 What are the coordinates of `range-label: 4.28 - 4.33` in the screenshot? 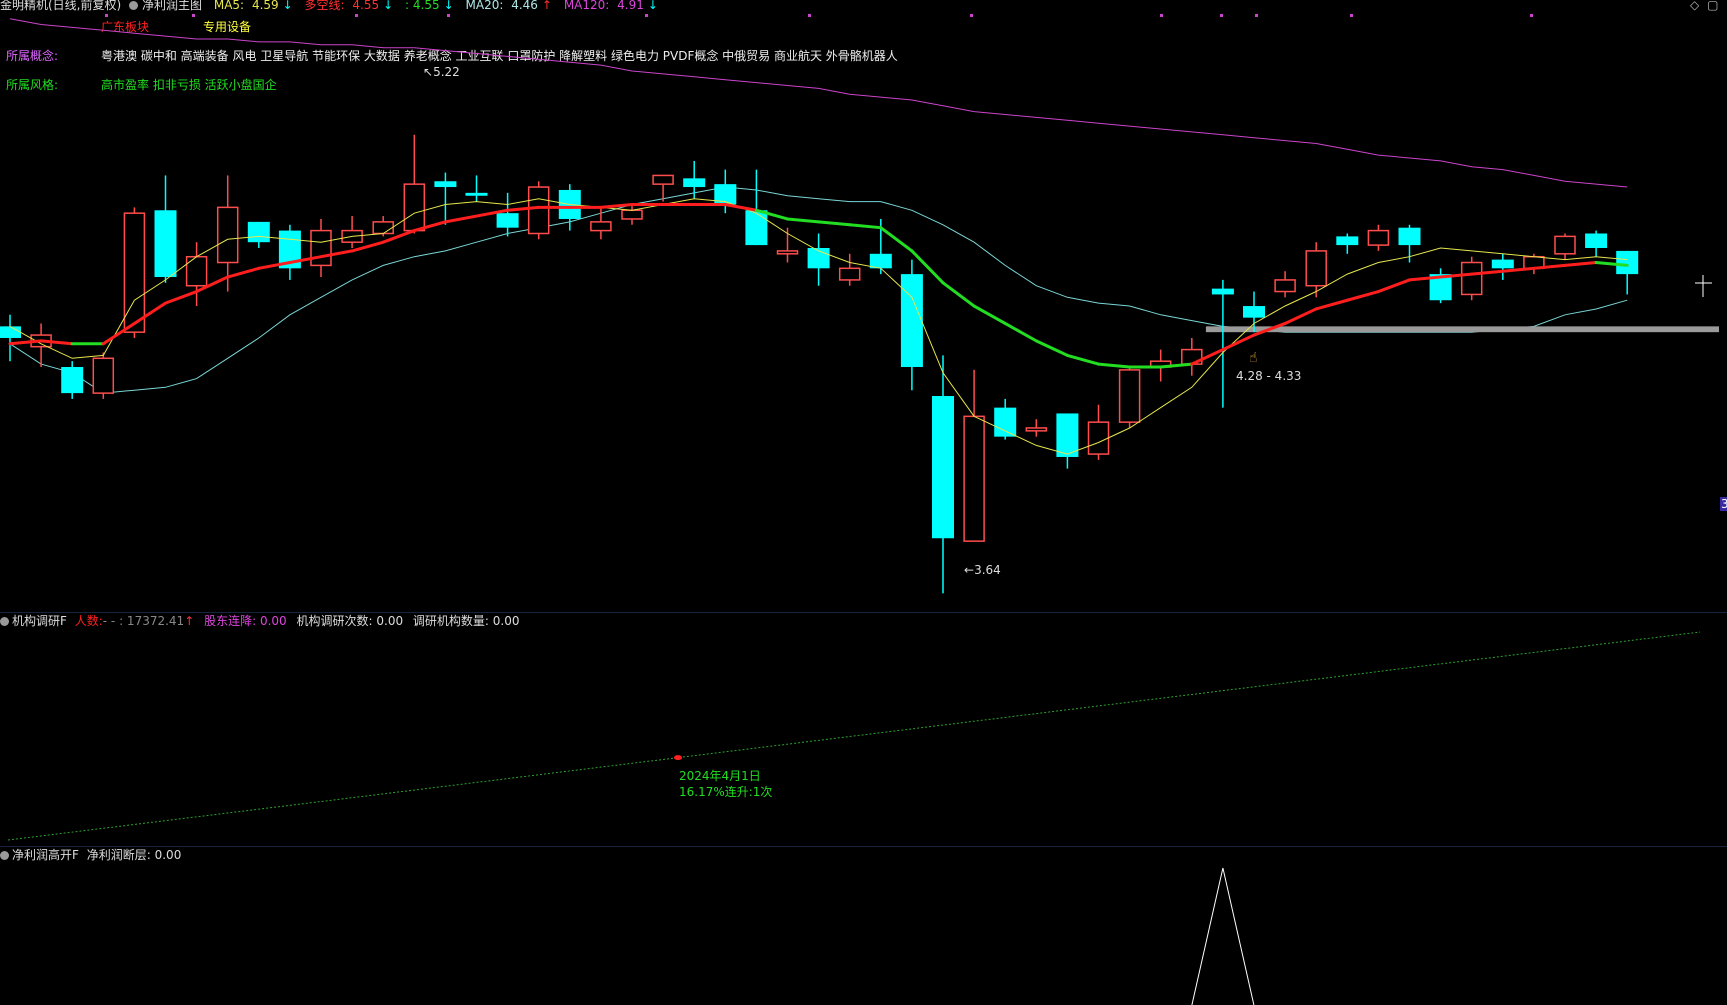 It's located at (1269, 376).